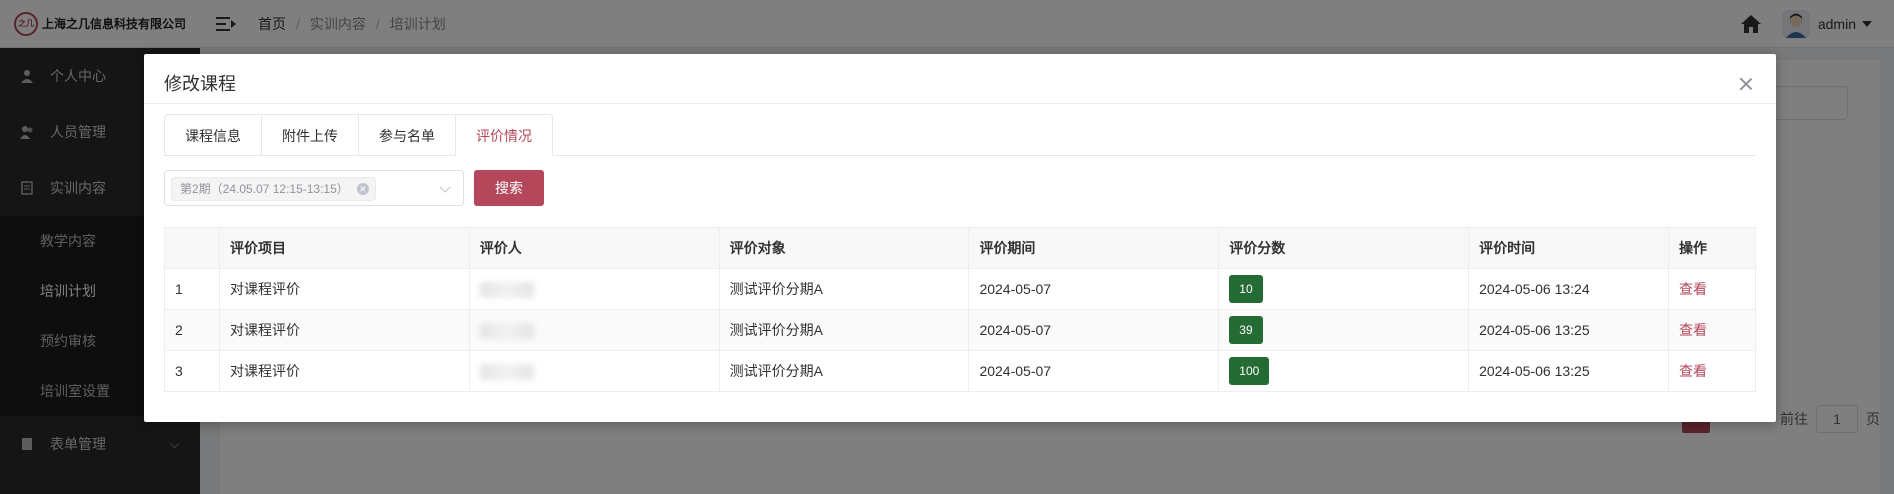  Describe the element at coordinates (344, 248) in the screenshot. I see `column-header-item: 评价项目` at that location.